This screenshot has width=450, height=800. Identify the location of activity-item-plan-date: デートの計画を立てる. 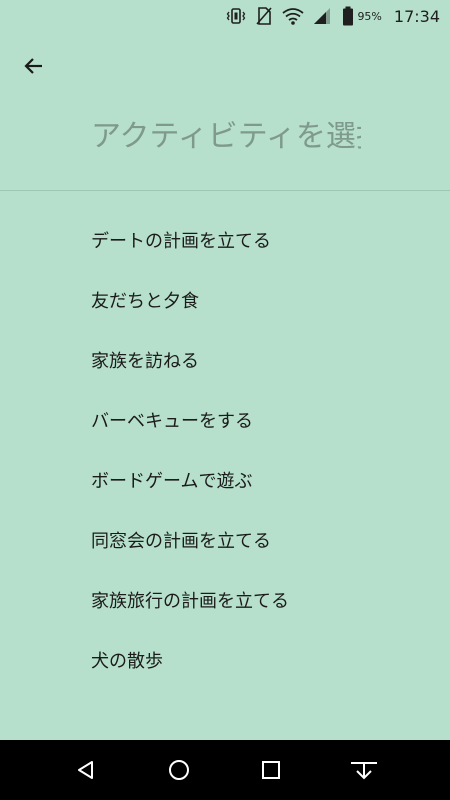
(225, 240).